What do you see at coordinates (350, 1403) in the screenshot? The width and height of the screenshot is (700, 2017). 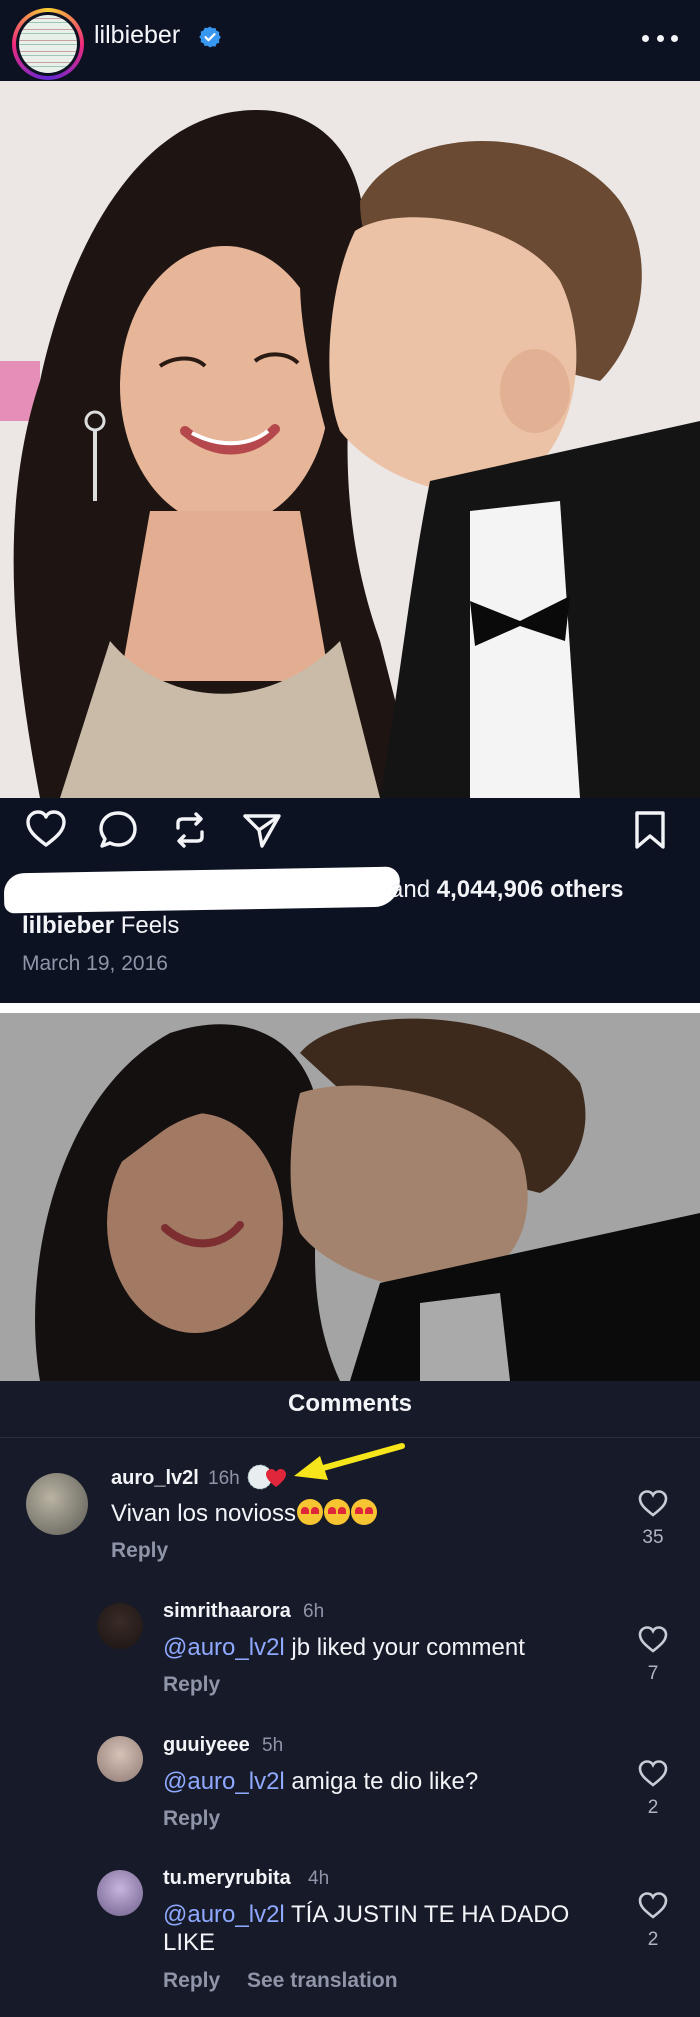 I see `comments-title: Comments` at bounding box center [350, 1403].